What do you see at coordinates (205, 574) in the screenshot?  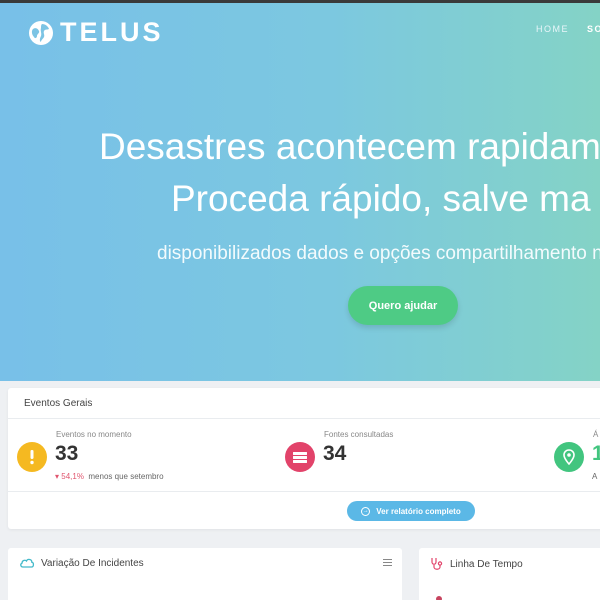 I see `incidents-panel: Variação De Incidentes` at bounding box center [205, 574].